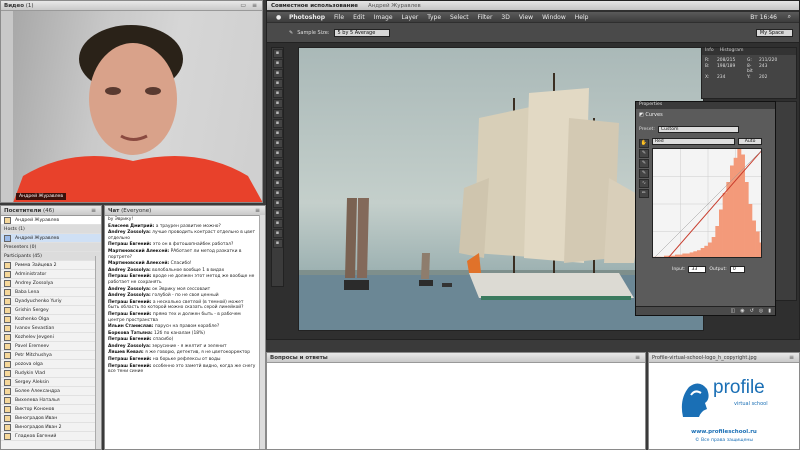 This screenshot has height=450, width=800. I want to click on healing-tool-icon: ▪, so click(277, 113).